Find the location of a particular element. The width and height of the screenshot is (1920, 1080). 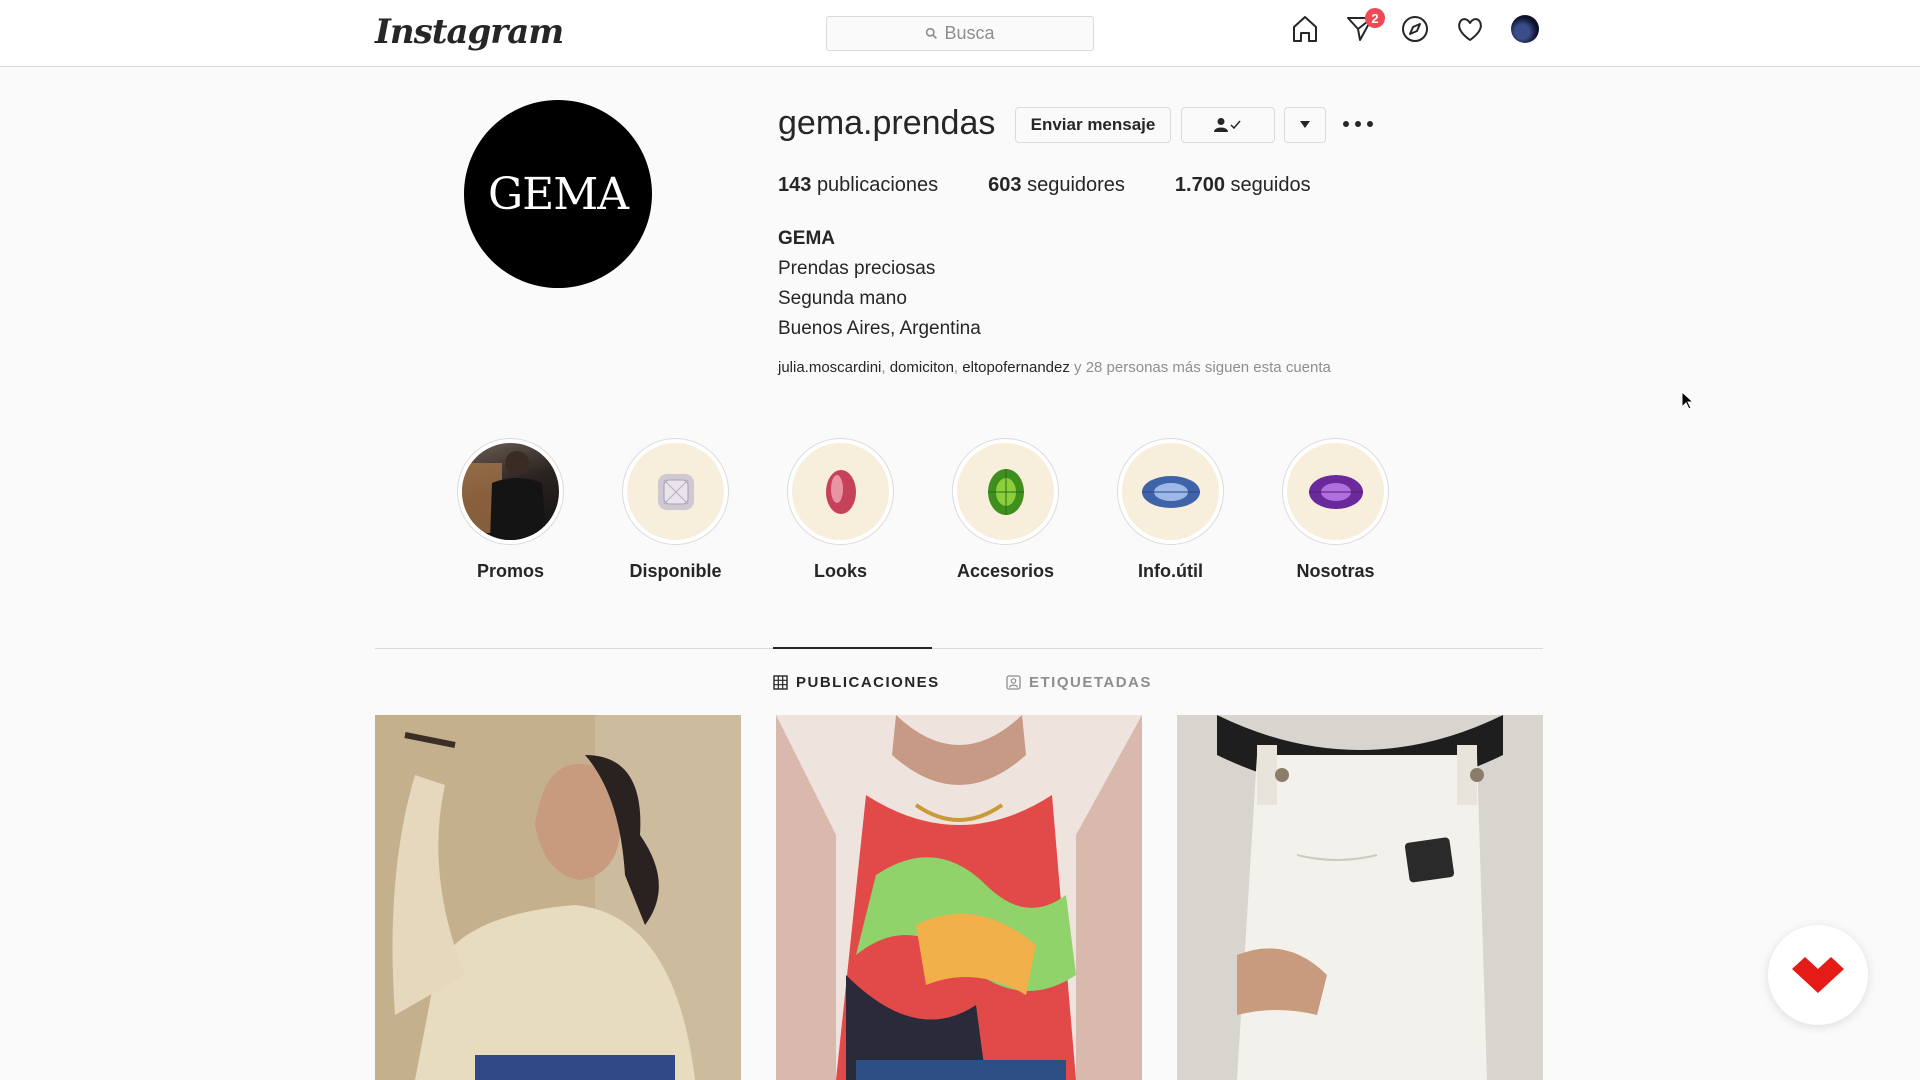

blue-gem-icon is located at coordinates (1170, 491).